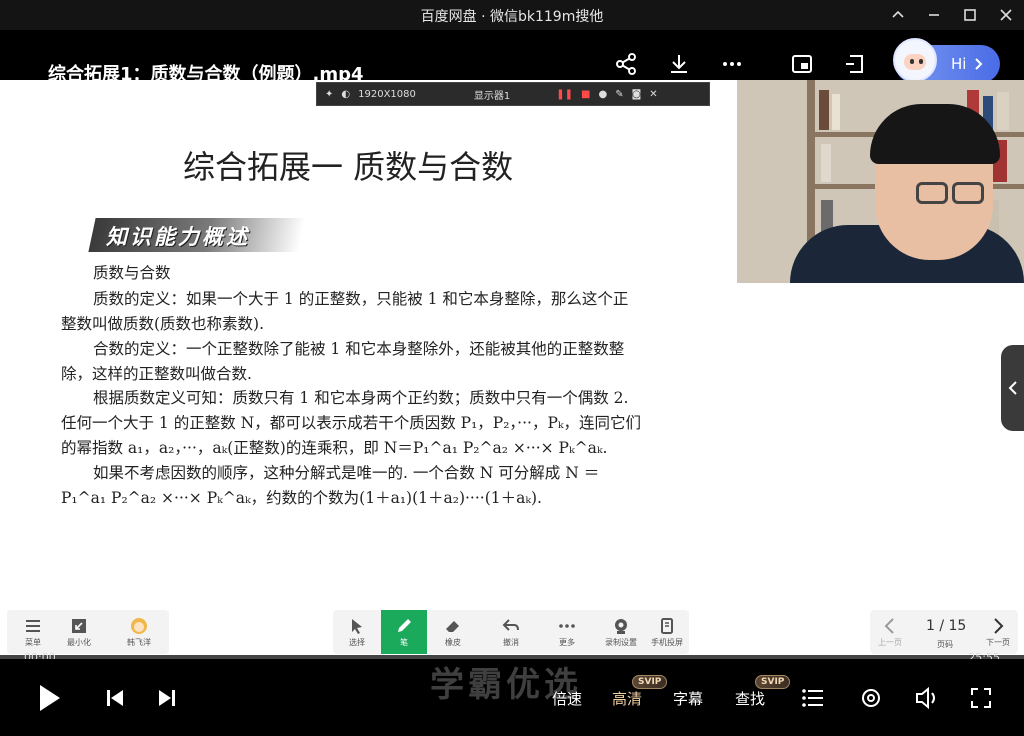  I want to click on more-tool: 更多, so click(567, 632).